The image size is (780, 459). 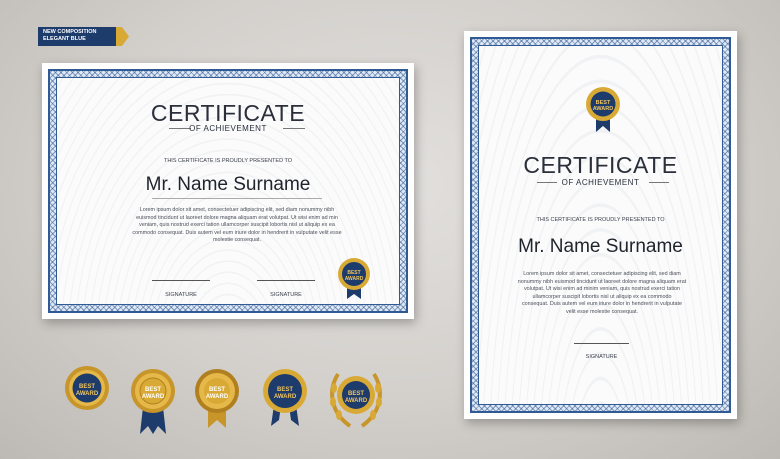 What do you see at coordinates (237, 198) in the screenshot?
I see `name-underline` at bounding box center [237, 198].